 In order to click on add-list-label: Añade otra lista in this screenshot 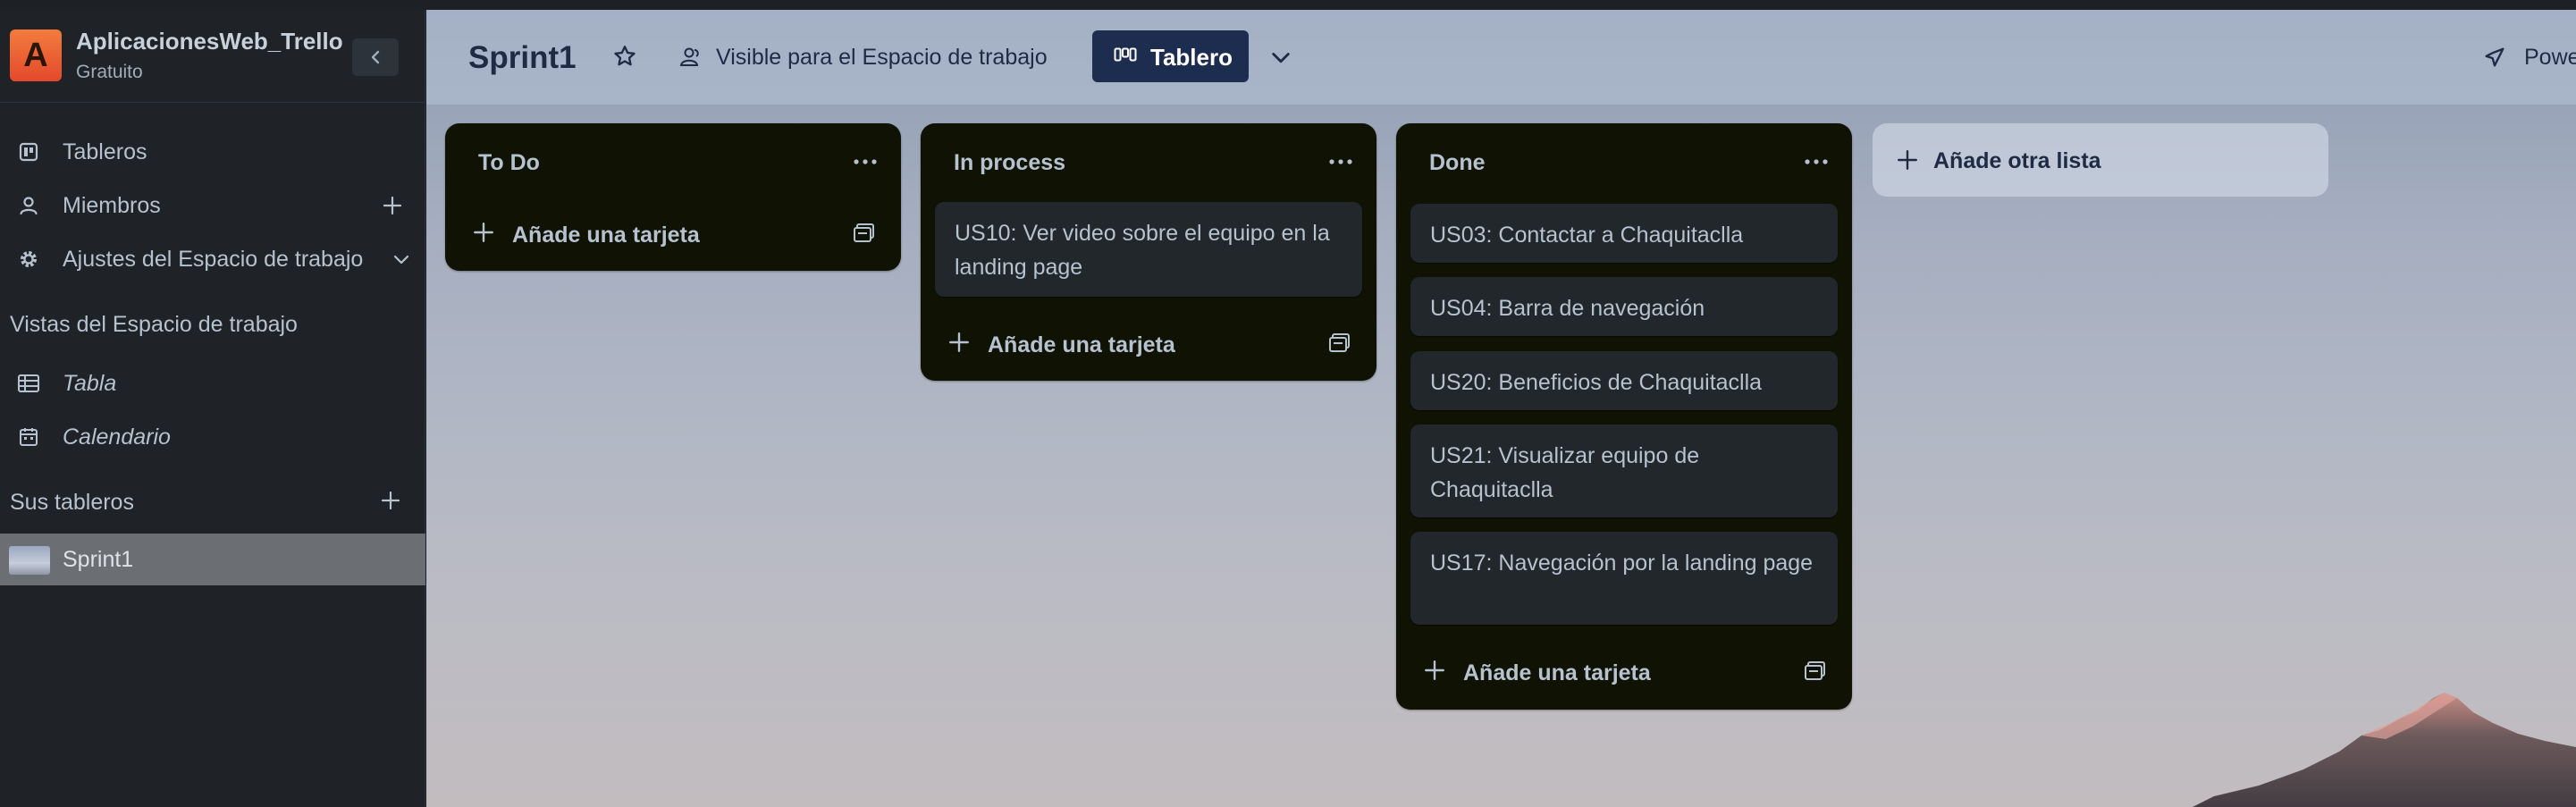, I will do `click(2017, 160)`.